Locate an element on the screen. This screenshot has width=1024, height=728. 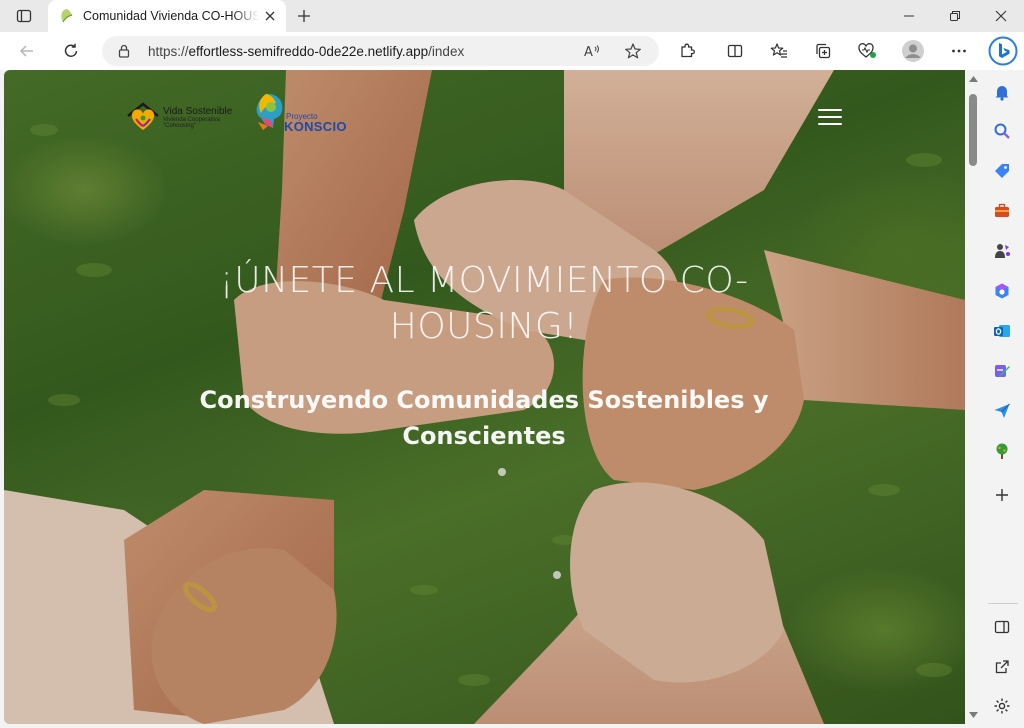
minimize-icon is located at coordinates (909, 16).